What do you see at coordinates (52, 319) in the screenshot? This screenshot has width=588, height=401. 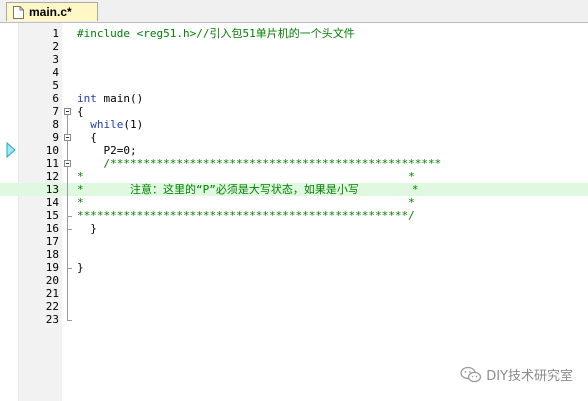 I see `line-number: 23` at bounding box center [52, 319].